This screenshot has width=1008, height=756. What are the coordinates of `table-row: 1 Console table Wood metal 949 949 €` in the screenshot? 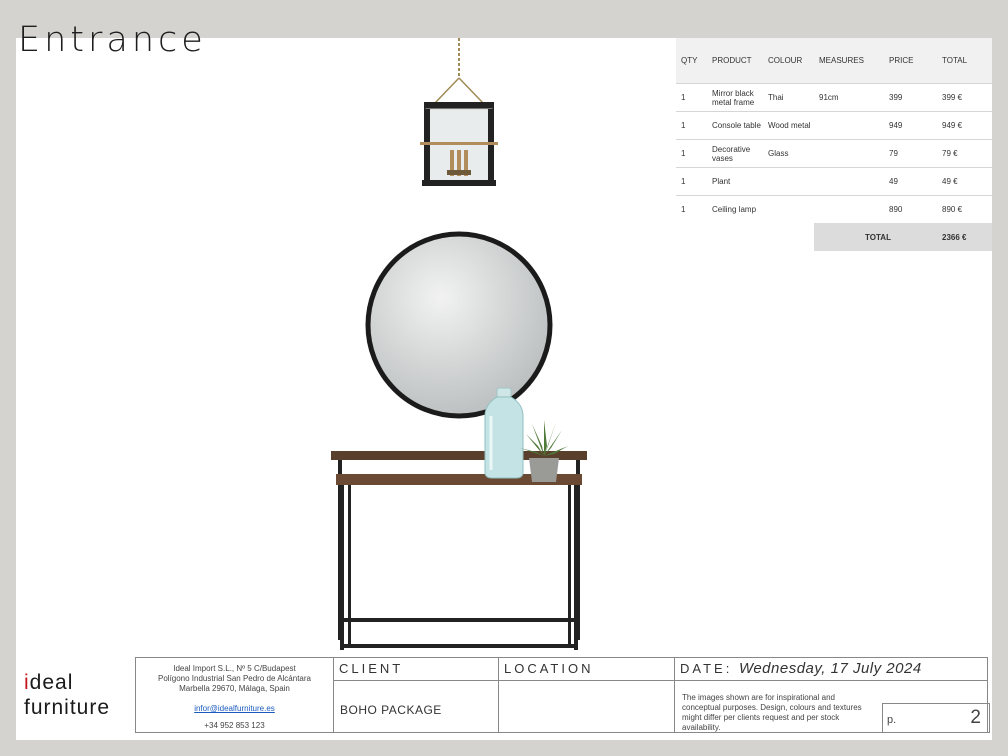 It's located at (834, 125).